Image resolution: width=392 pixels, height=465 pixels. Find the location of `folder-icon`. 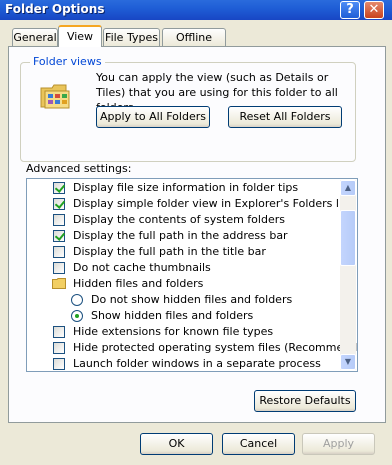

folder-icon is located at coordinates (59, 283).